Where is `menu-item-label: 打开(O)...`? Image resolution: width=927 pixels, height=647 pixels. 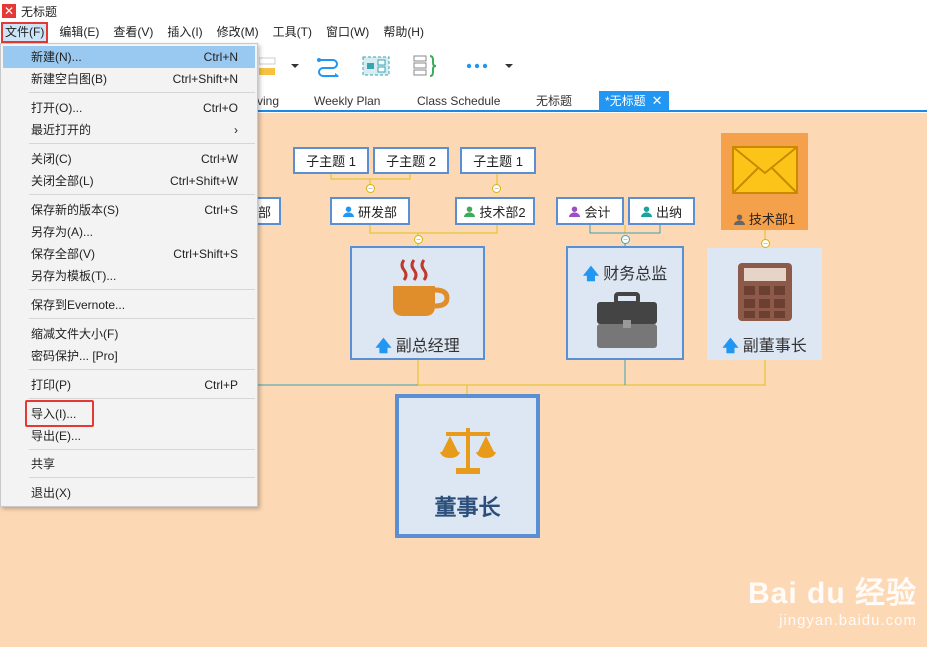 menu-item-label: 打开(O)... is located at coordinates (57, 108).